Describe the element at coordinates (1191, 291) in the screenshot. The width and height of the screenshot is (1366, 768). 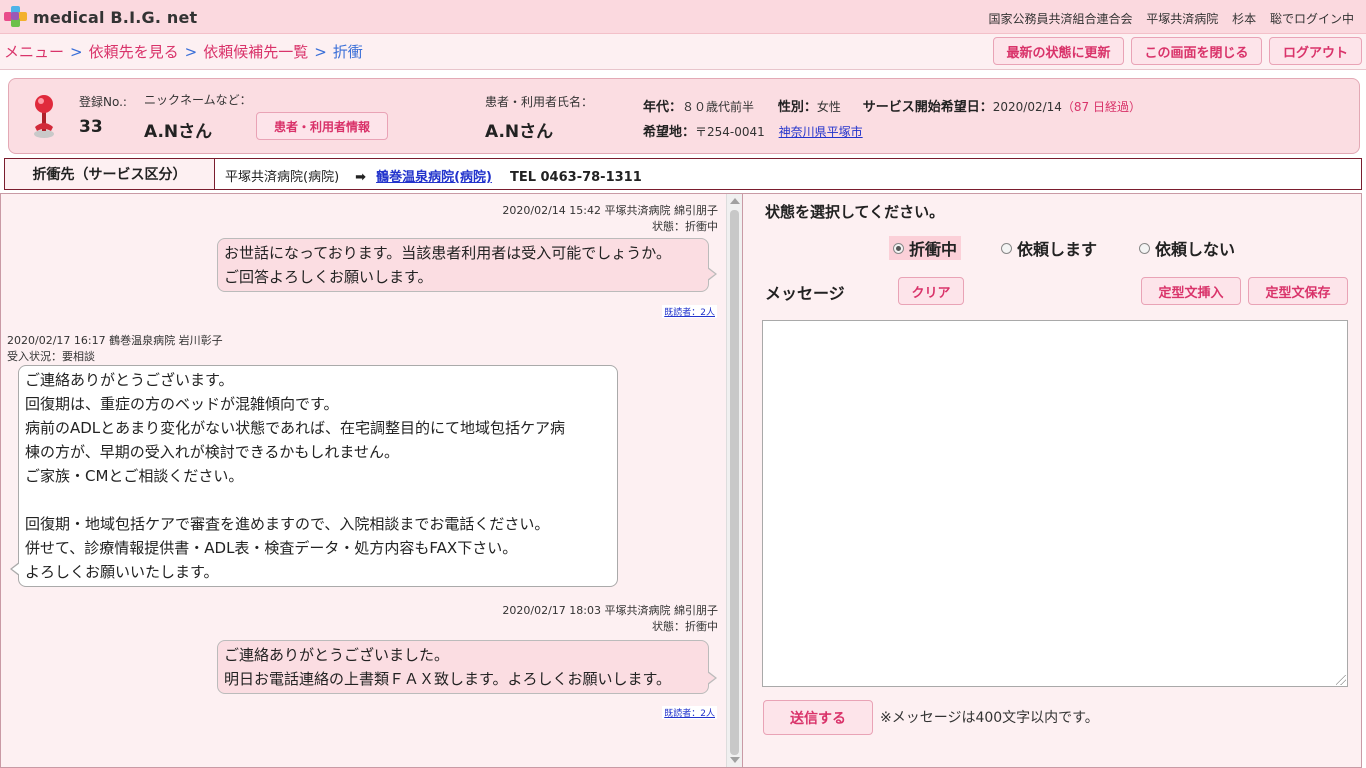
I see `insert-template-button: 定型文挿入` at that location.